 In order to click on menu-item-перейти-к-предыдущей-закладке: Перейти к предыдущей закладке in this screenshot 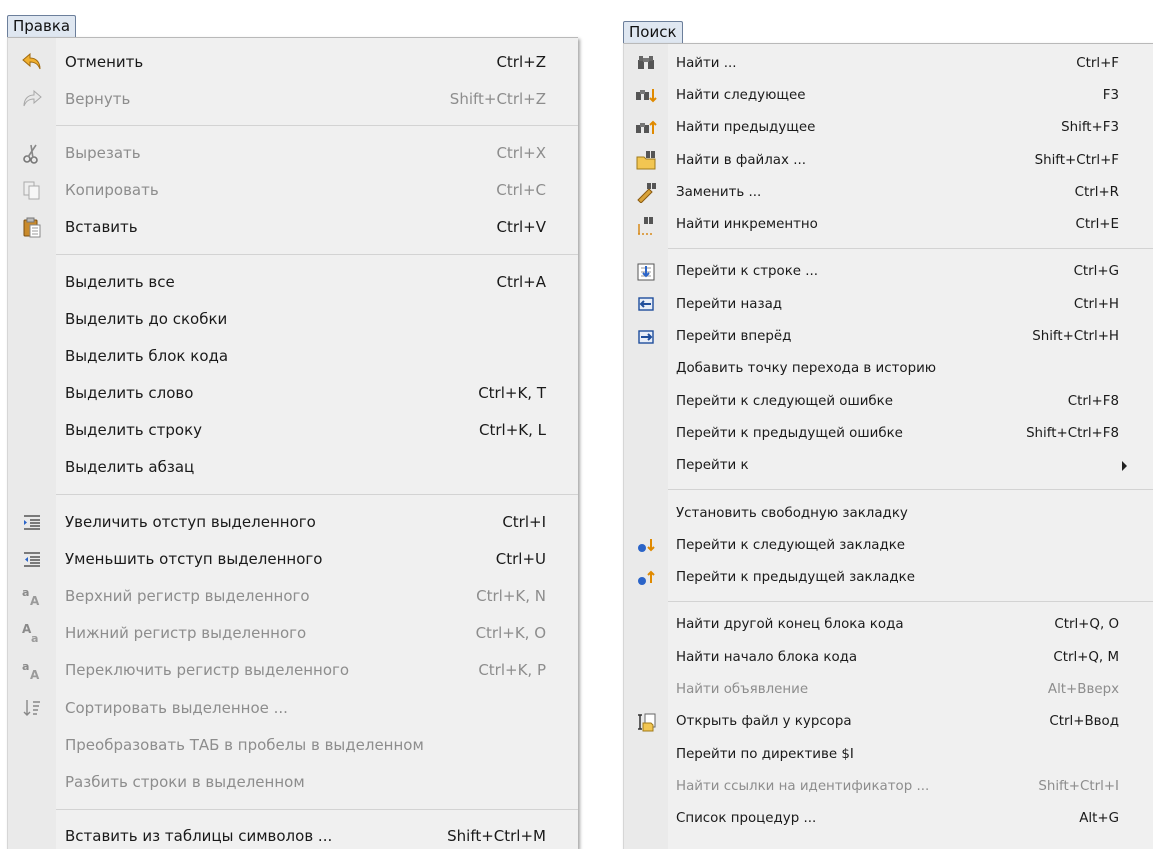, I will do `click(888, 577)`.